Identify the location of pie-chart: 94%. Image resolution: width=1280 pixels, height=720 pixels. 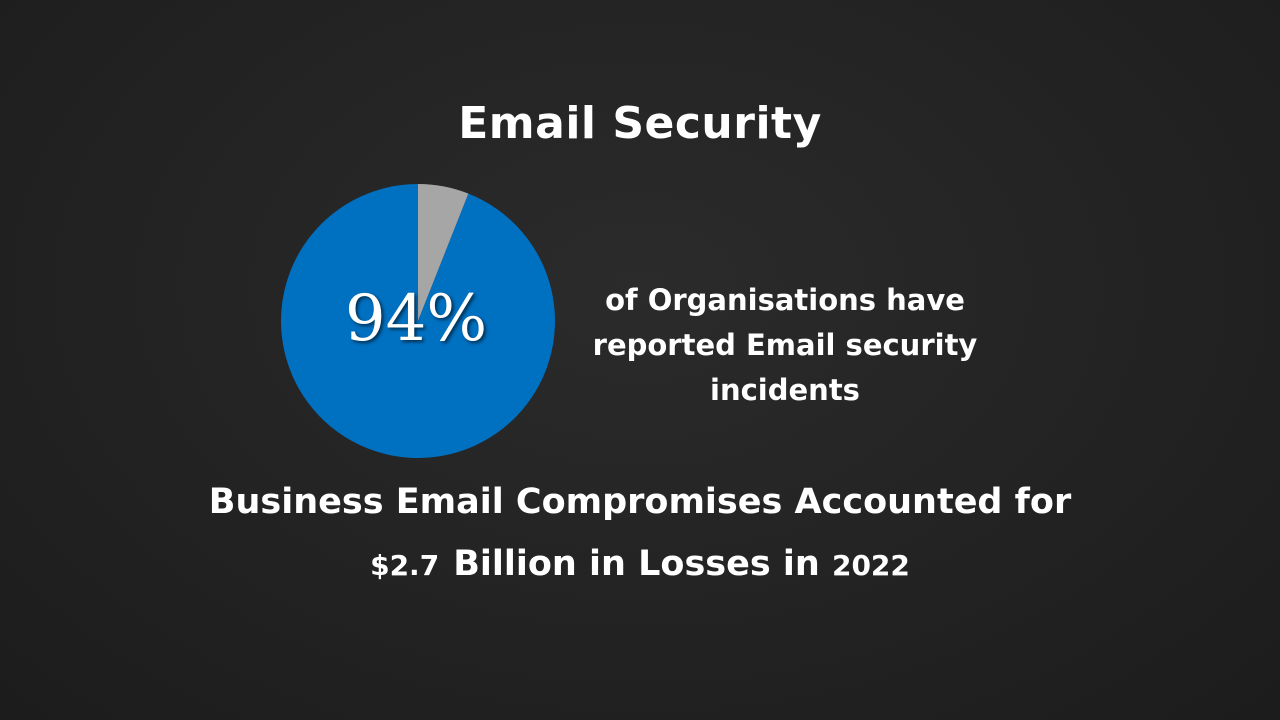
(418, 321).